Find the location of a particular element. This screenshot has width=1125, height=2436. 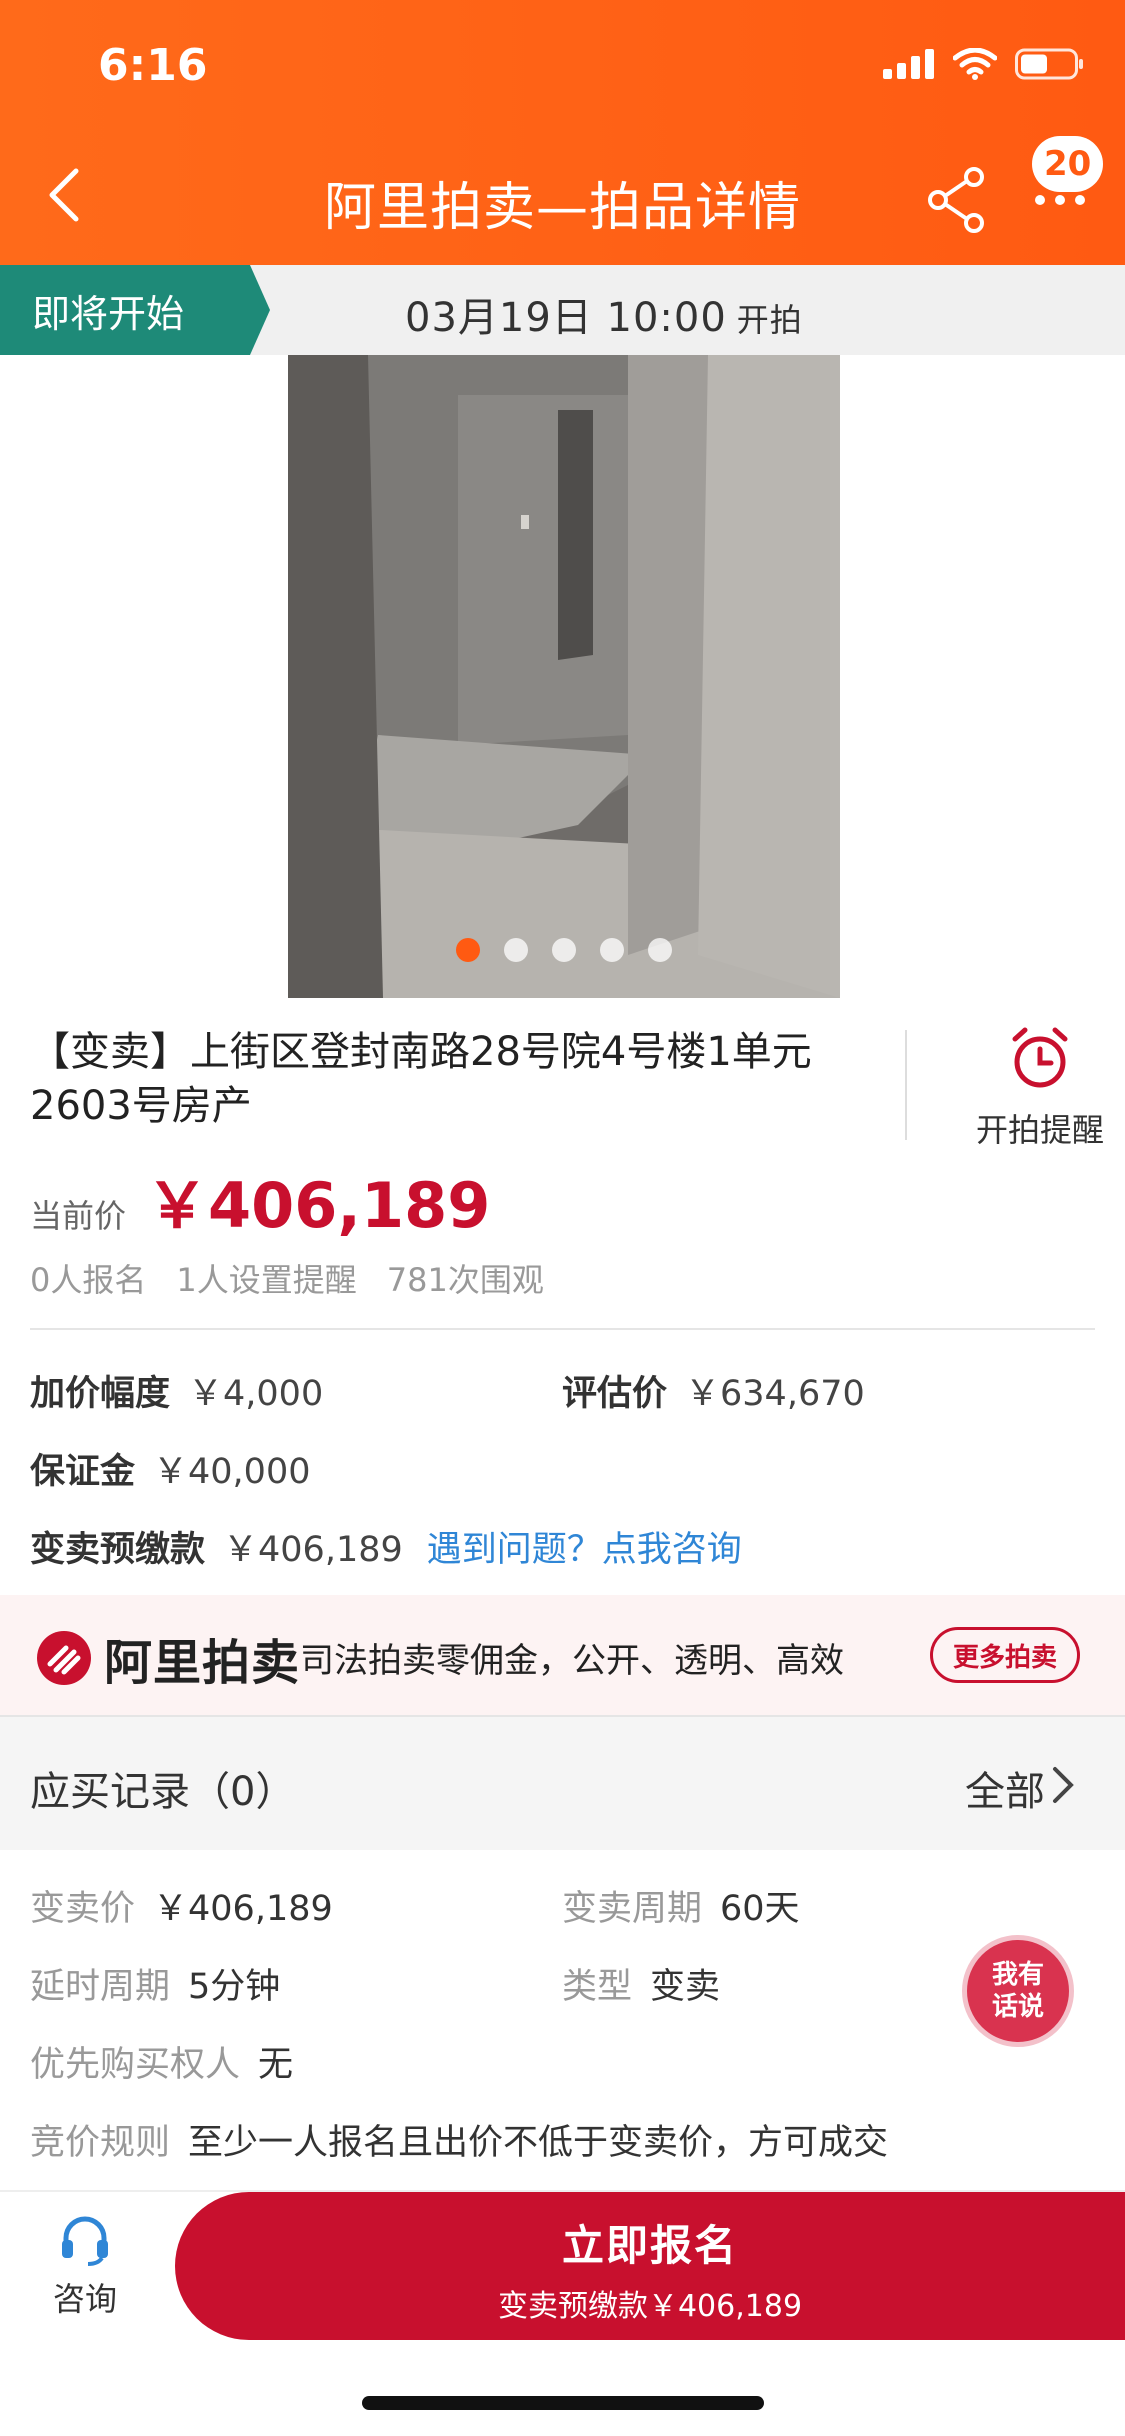

deposit: 保证金 ￥40,000 is located at coordinates (170, 1468).